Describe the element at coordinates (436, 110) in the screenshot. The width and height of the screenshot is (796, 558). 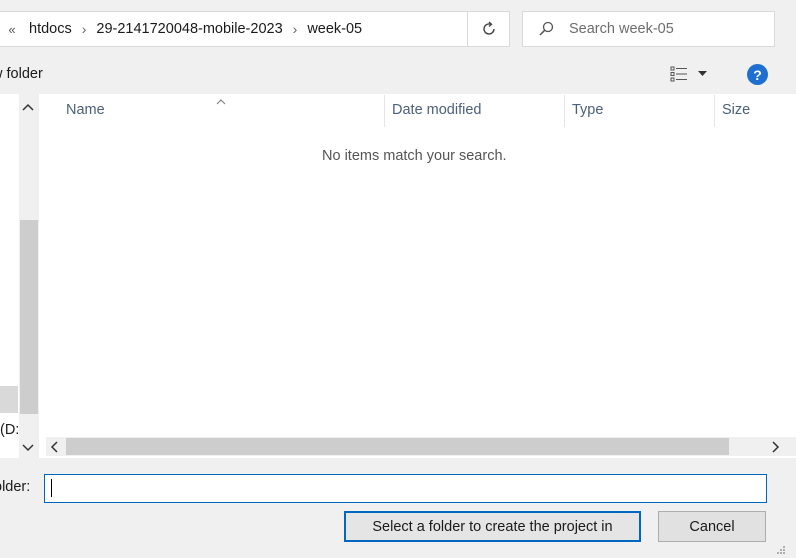
I see `column-header-date-modified: Date modified` at that location.